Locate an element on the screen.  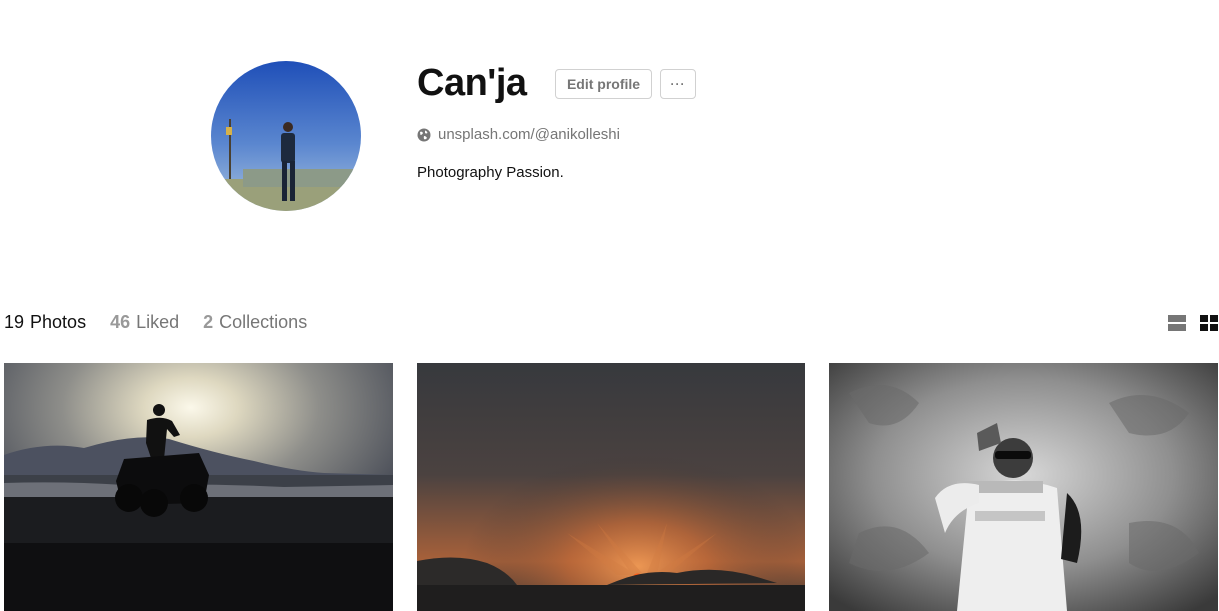
more-options-icon: ··· is located at coordinates (678, 84).